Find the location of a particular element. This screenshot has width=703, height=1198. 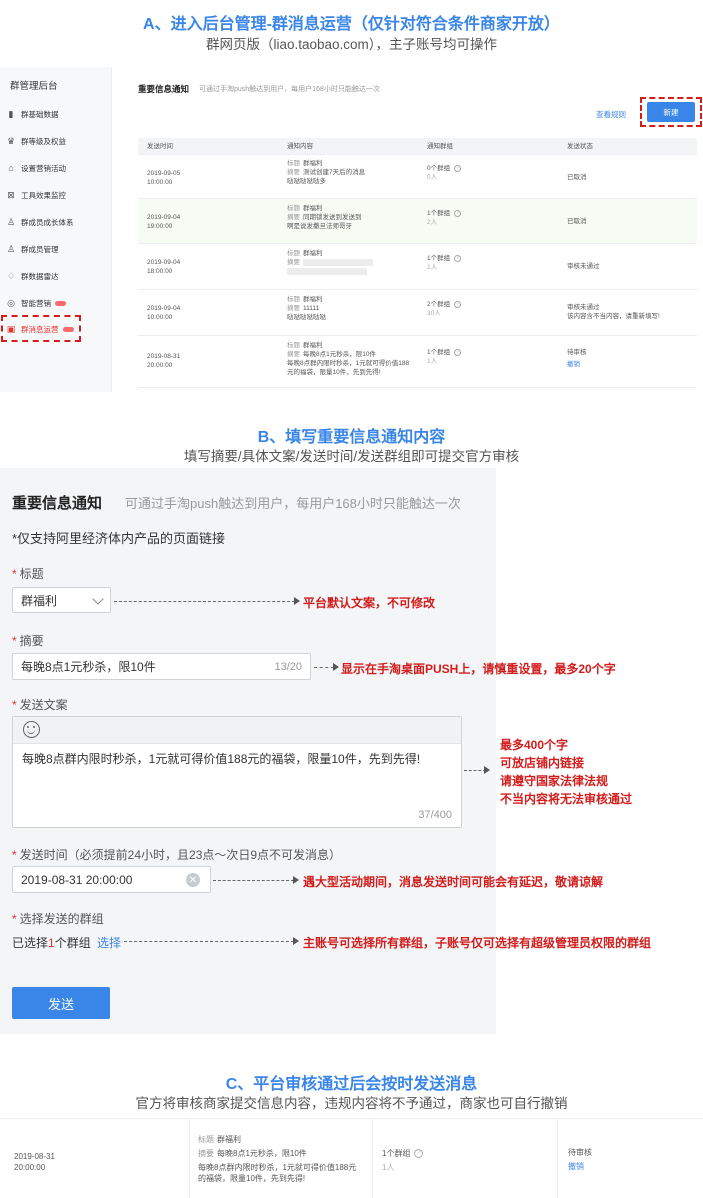

sidebar-item-marketing: ⌂ 设置营销活动 is located at coordinates (56, 168).